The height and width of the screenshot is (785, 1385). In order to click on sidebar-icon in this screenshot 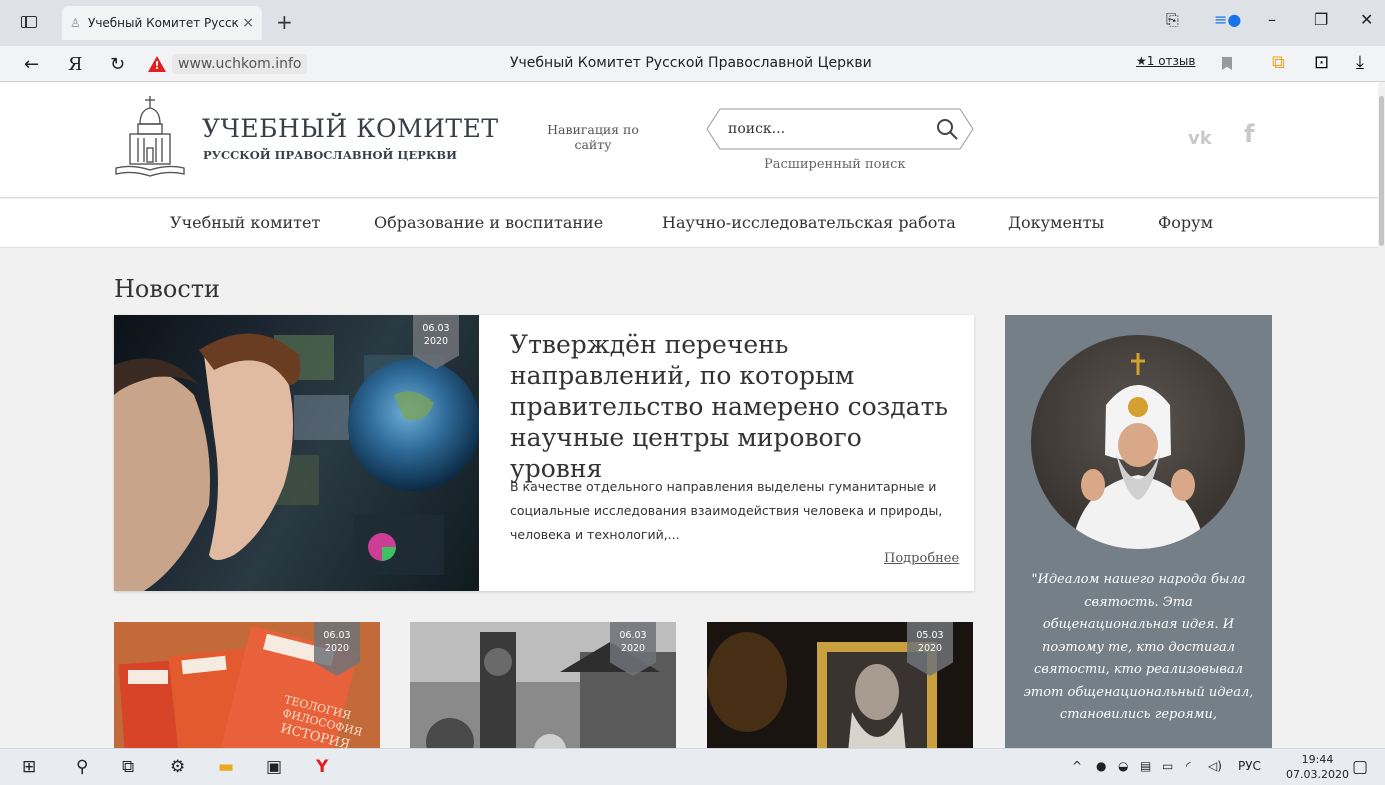, I will do `click(29, 22)`.